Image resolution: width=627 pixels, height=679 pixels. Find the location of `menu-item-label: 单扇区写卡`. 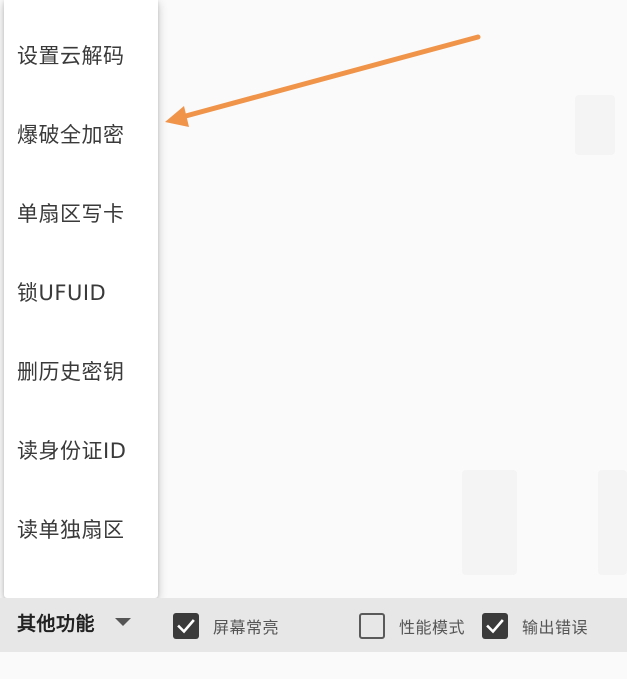

menu-item-label: 单扇区写卡 is located at coordinates (71, 213).